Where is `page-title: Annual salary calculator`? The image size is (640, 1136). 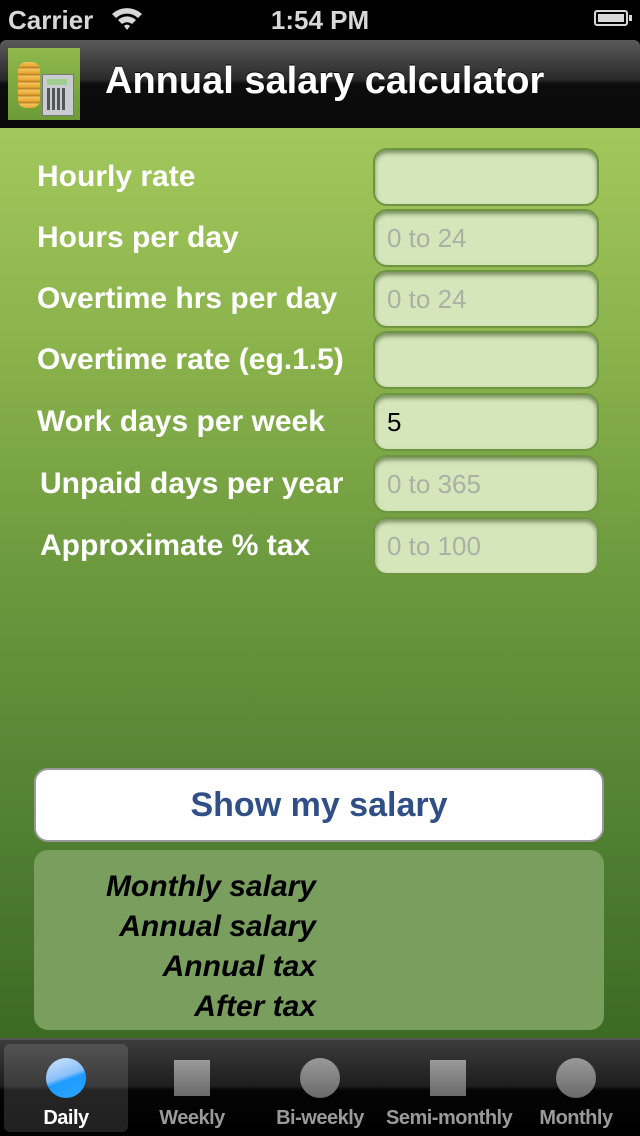
page-title: Annual salary calculator is located at coordinates (325, 81).